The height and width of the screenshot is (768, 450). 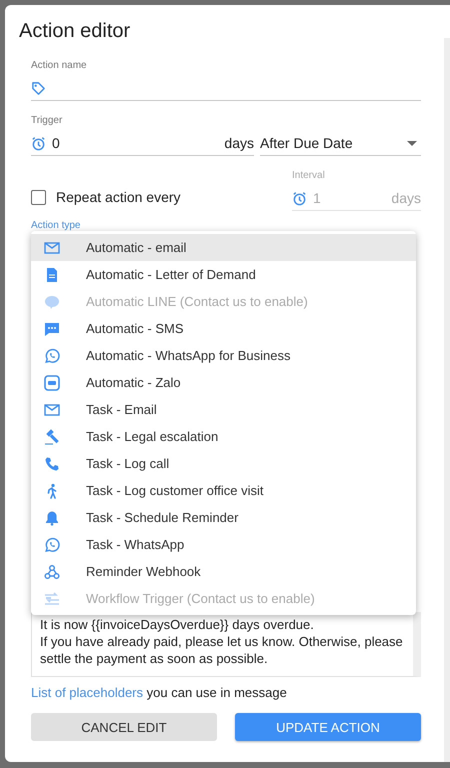 I want to click on gavel-icon, so click(x=52, y=436).